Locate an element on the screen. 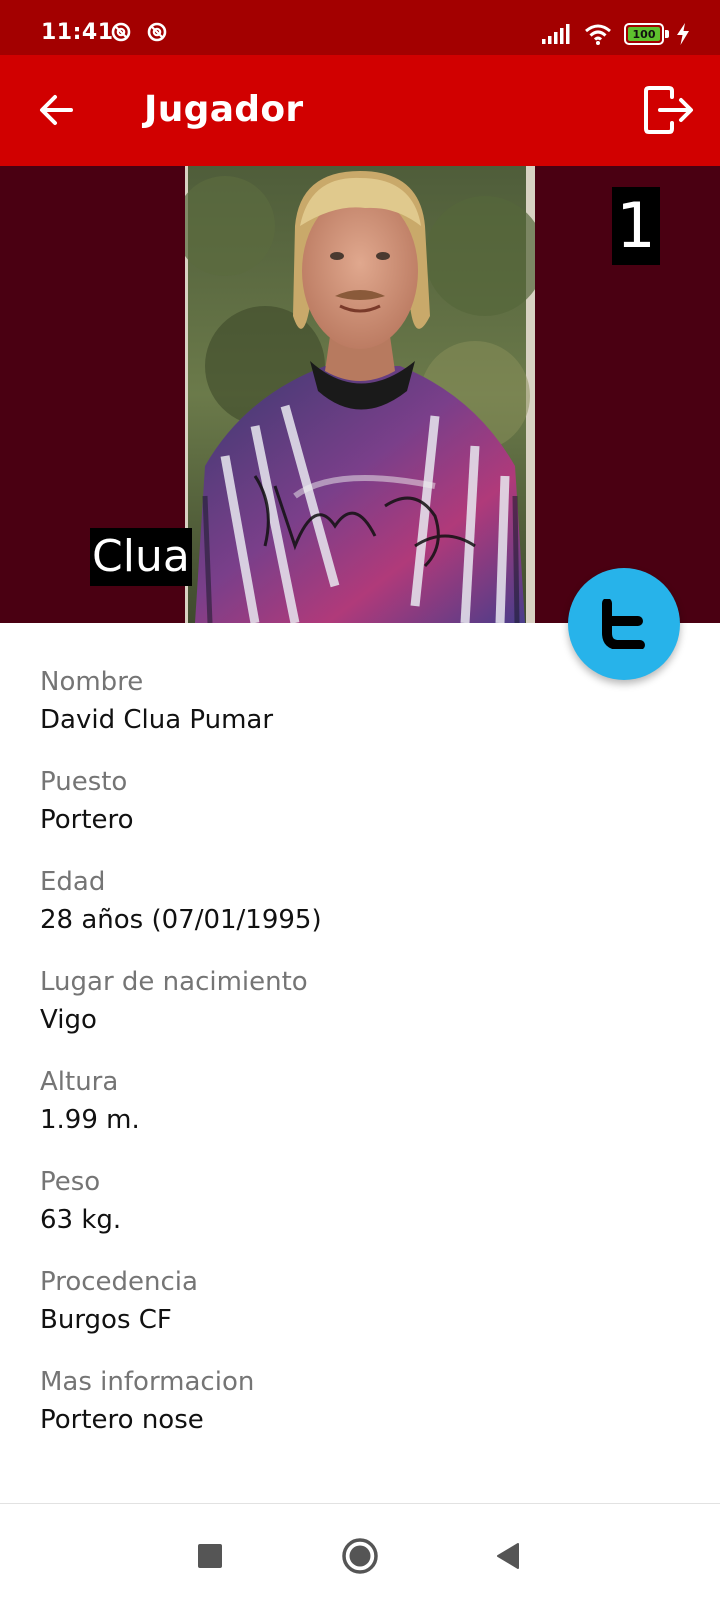 Image resolution: width=720 pixels, height=1601 pixels. field-value: Vigo is located at coordinates (68, 1020).